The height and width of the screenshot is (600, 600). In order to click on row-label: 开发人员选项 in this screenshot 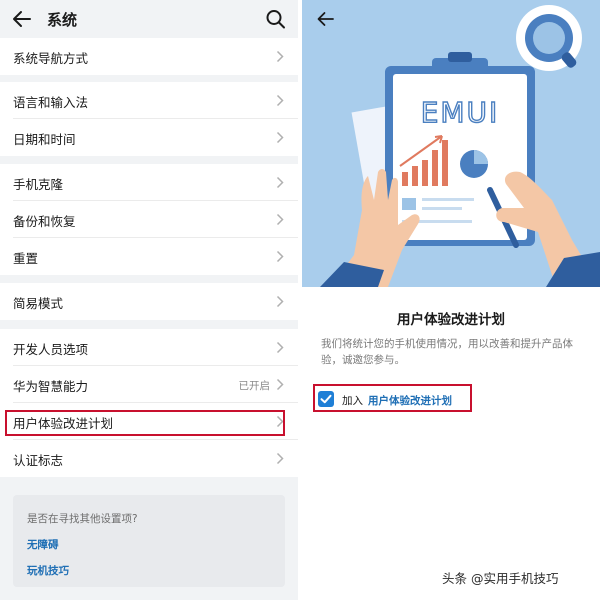, I will do `click(51, 349)`.